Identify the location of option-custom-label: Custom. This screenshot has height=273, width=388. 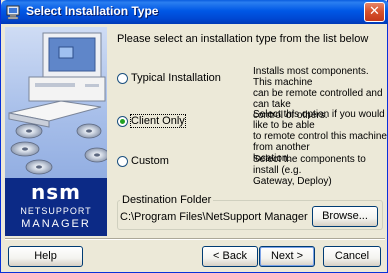
(150, 161).